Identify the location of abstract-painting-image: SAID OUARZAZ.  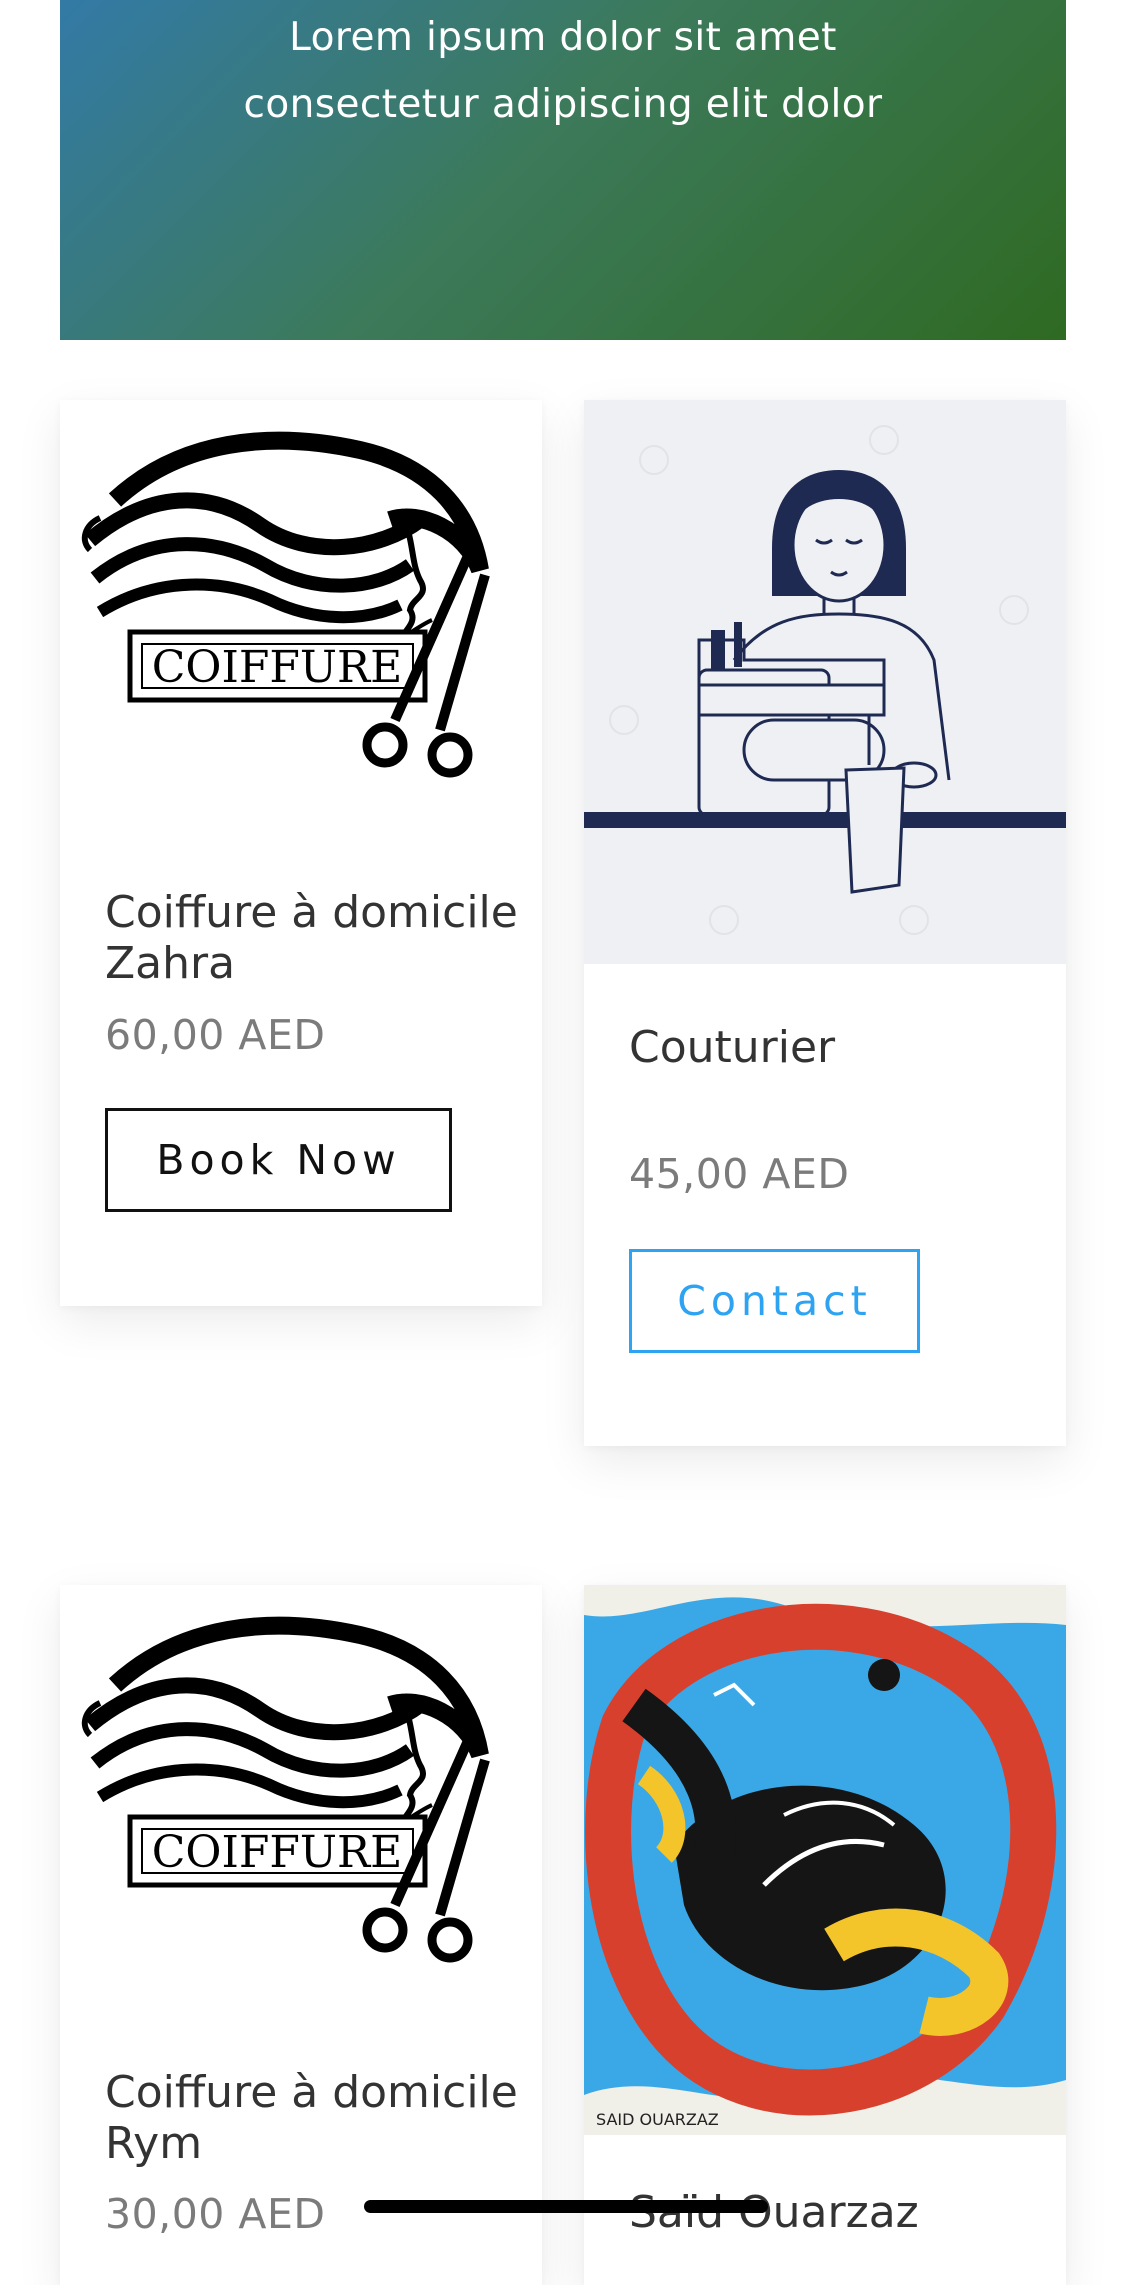
(825, 1860).